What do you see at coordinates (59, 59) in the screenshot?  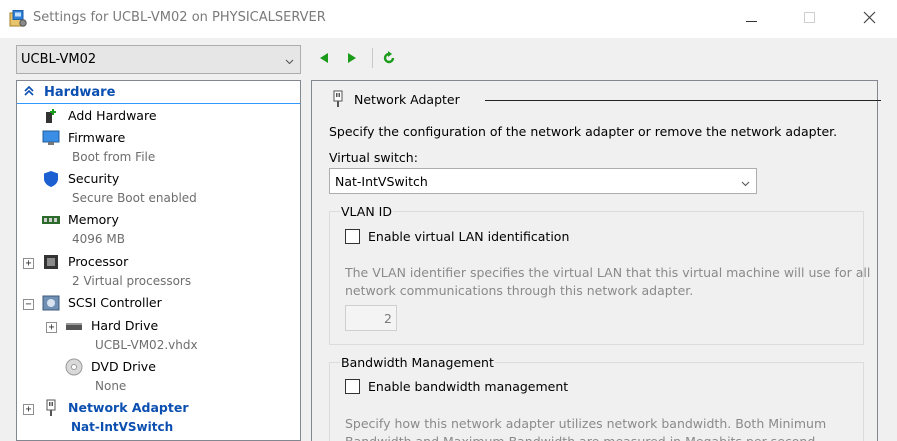 I see `vm-selector-value: UCBL-VM02` at bounding box center [59, 59].